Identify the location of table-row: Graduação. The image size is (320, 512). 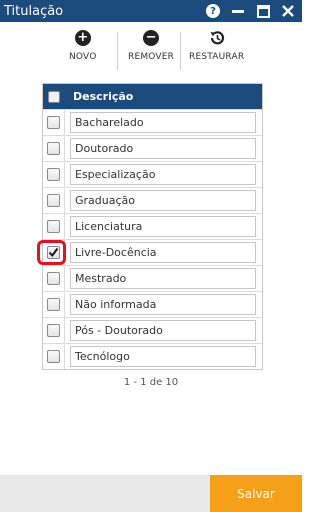
(152, 200).